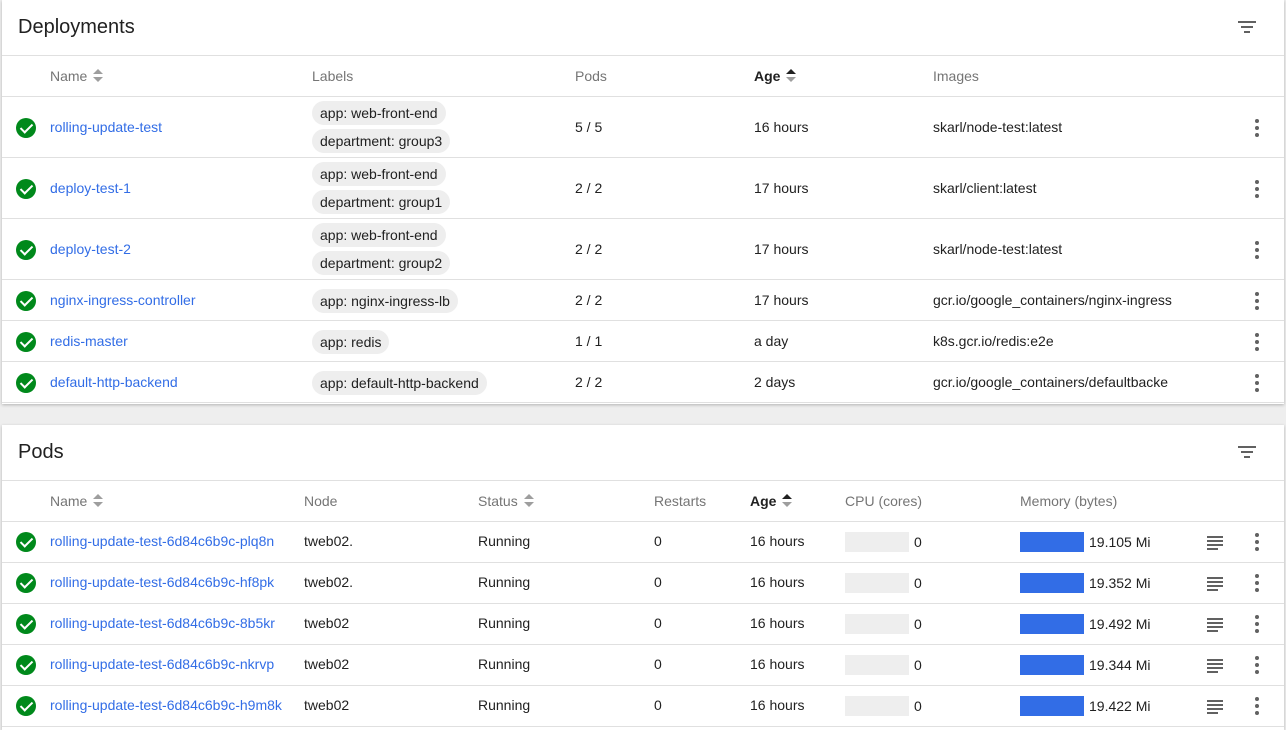  Describe the element at coordinates (643, 453) in the screenshot. I see `pods-header: Pods` at that location.